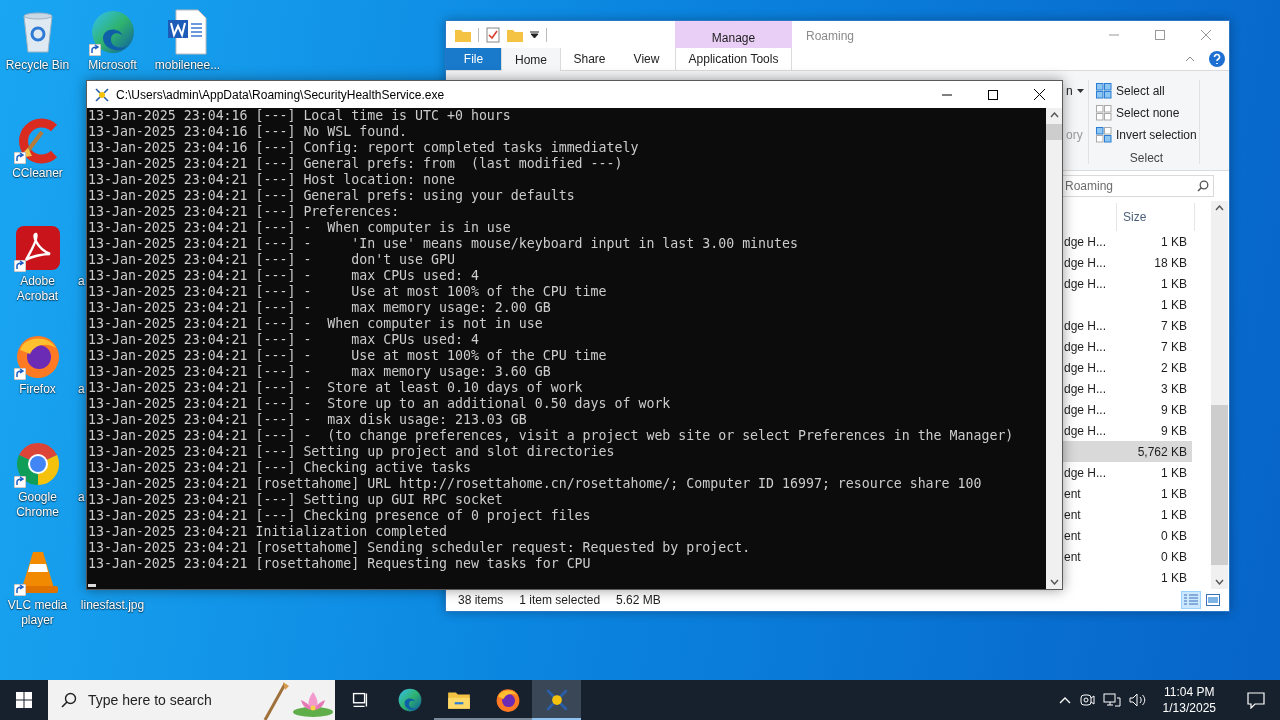  What do you see at coordinates (1213, 600) in the screenshot?
I see `large-icons-view-button` at bounding box center [1213, 600].